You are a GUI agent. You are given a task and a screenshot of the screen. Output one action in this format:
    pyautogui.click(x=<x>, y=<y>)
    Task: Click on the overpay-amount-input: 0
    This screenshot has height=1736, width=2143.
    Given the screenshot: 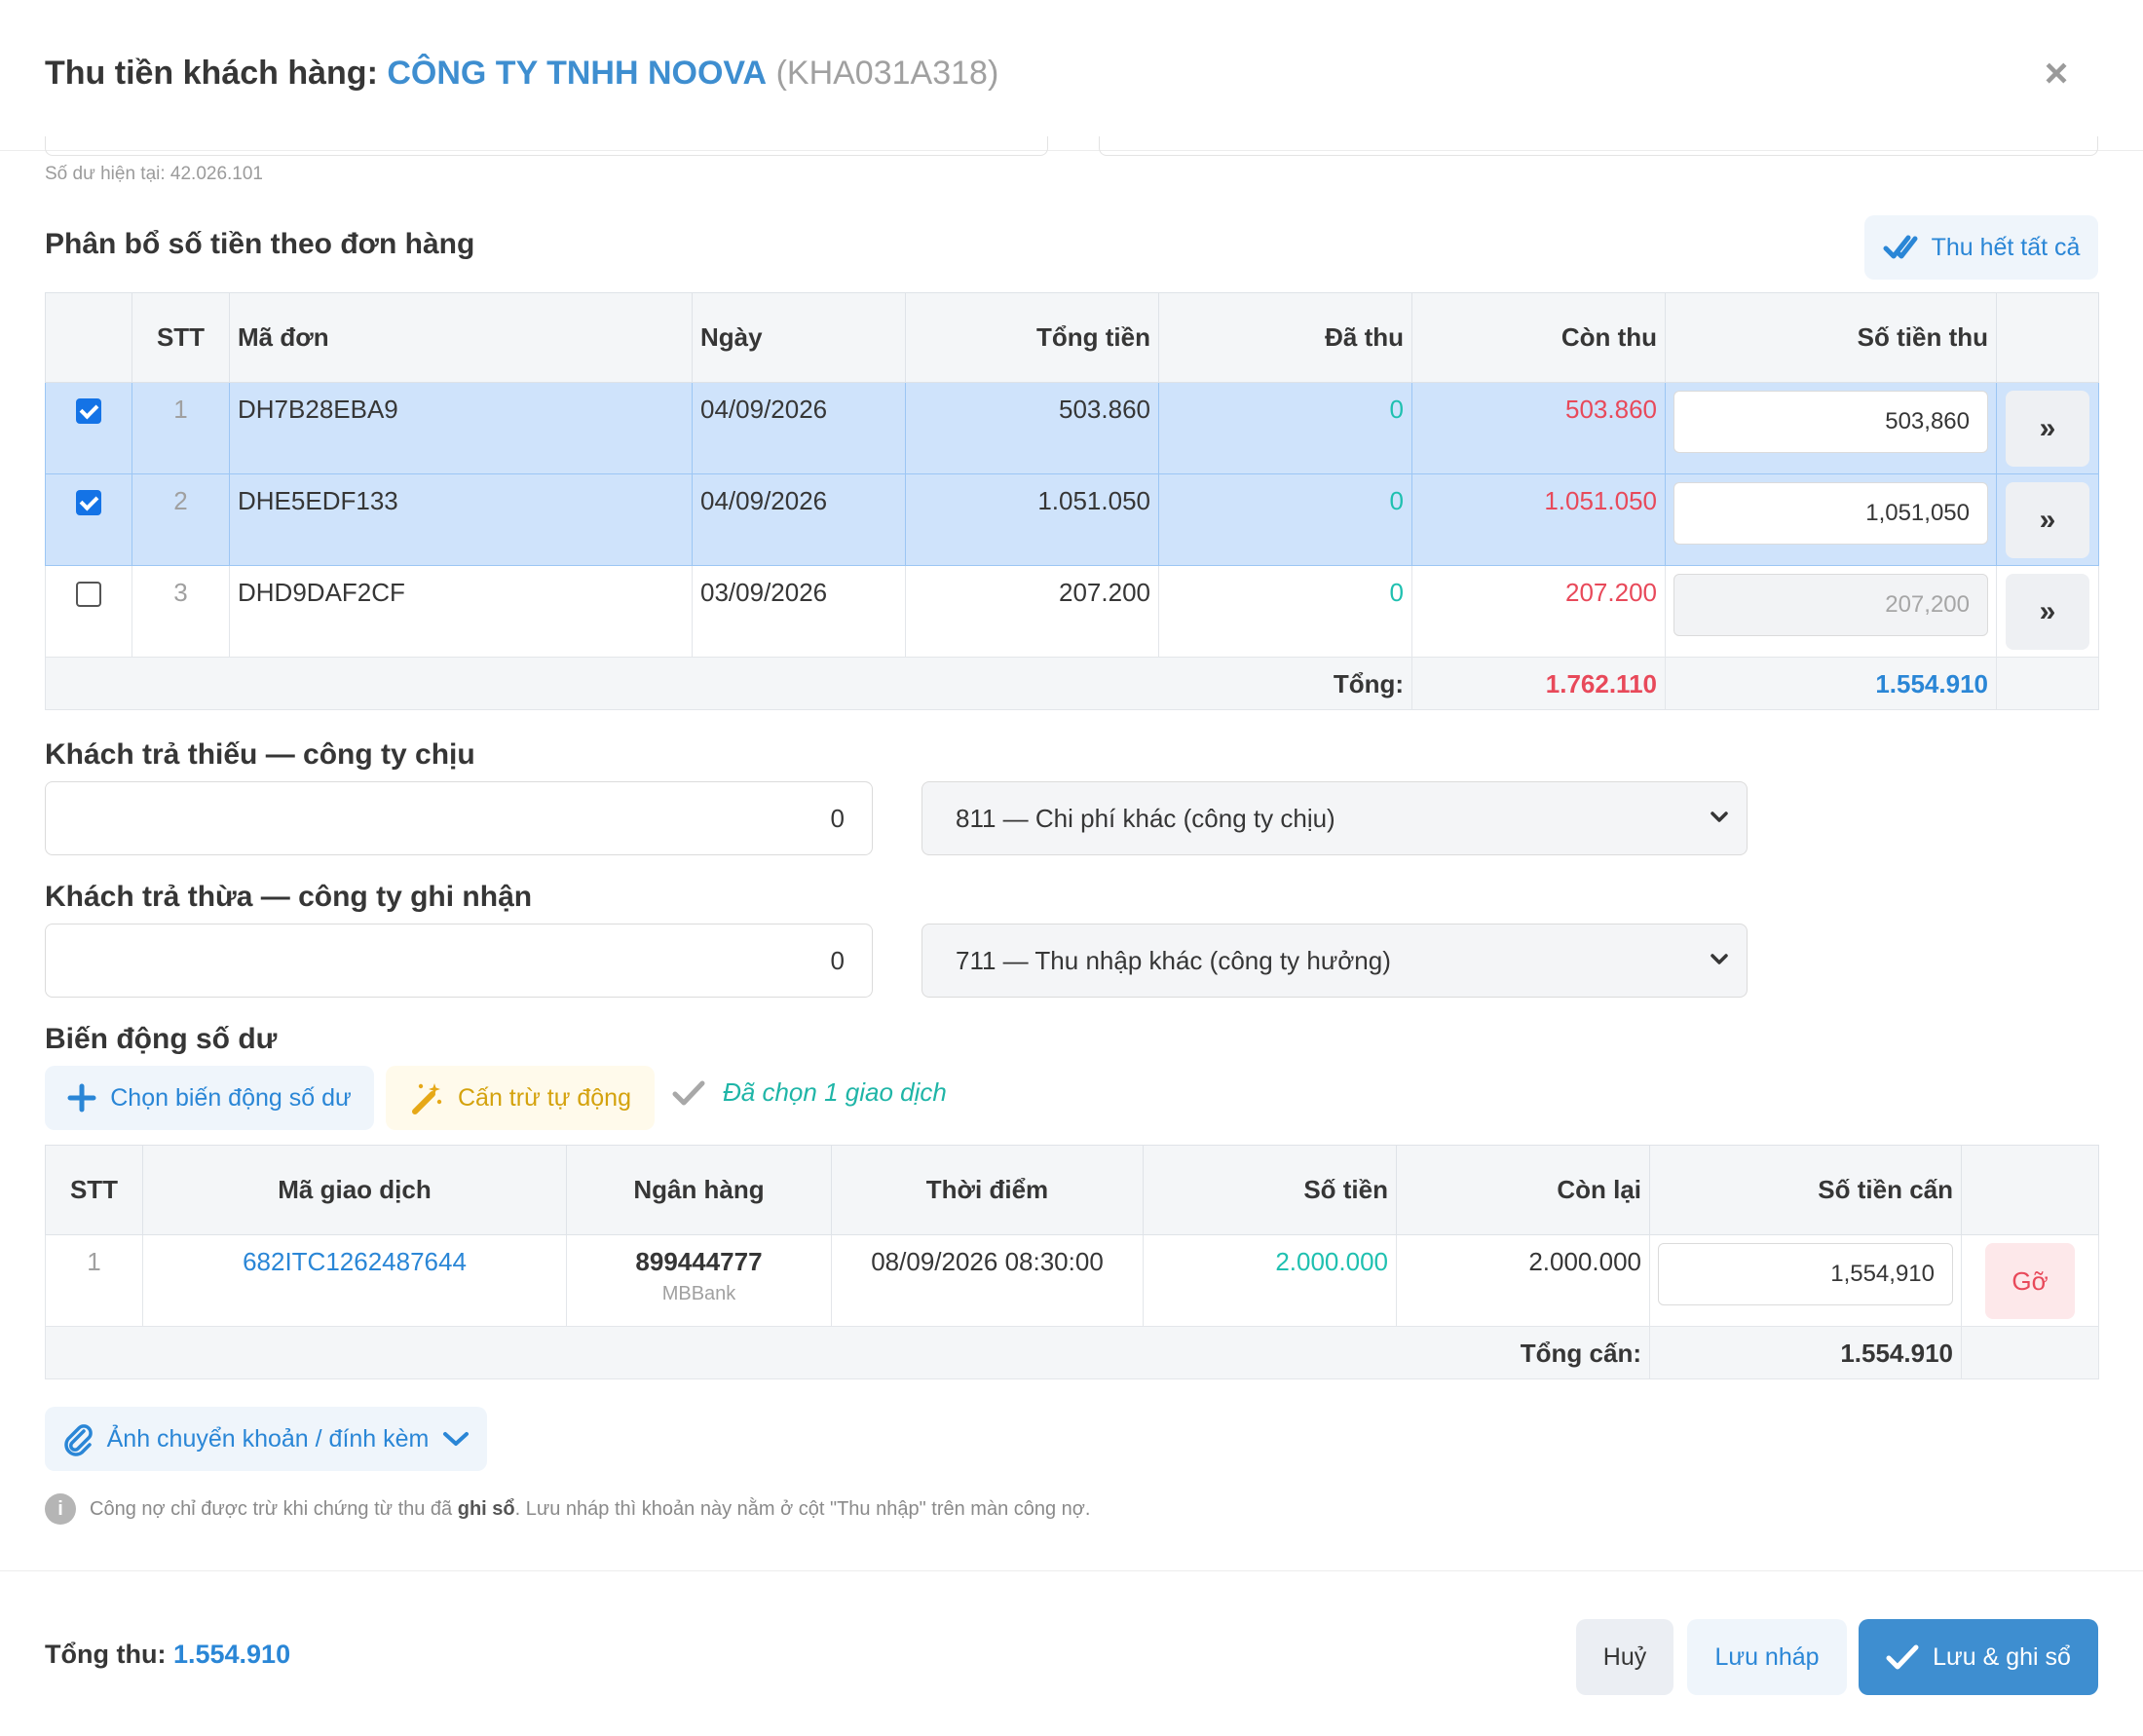 What is the action you would take?
    pyautogui.click(x=459, y=961)
    